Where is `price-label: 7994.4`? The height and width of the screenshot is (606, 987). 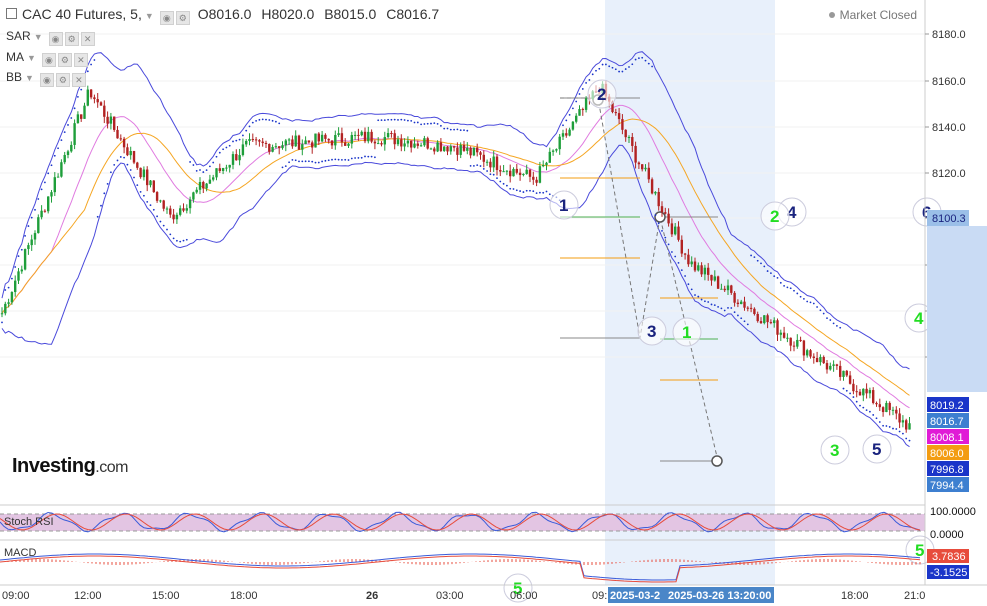
price-label: 7994.4 is located at coordinates (947, 486).